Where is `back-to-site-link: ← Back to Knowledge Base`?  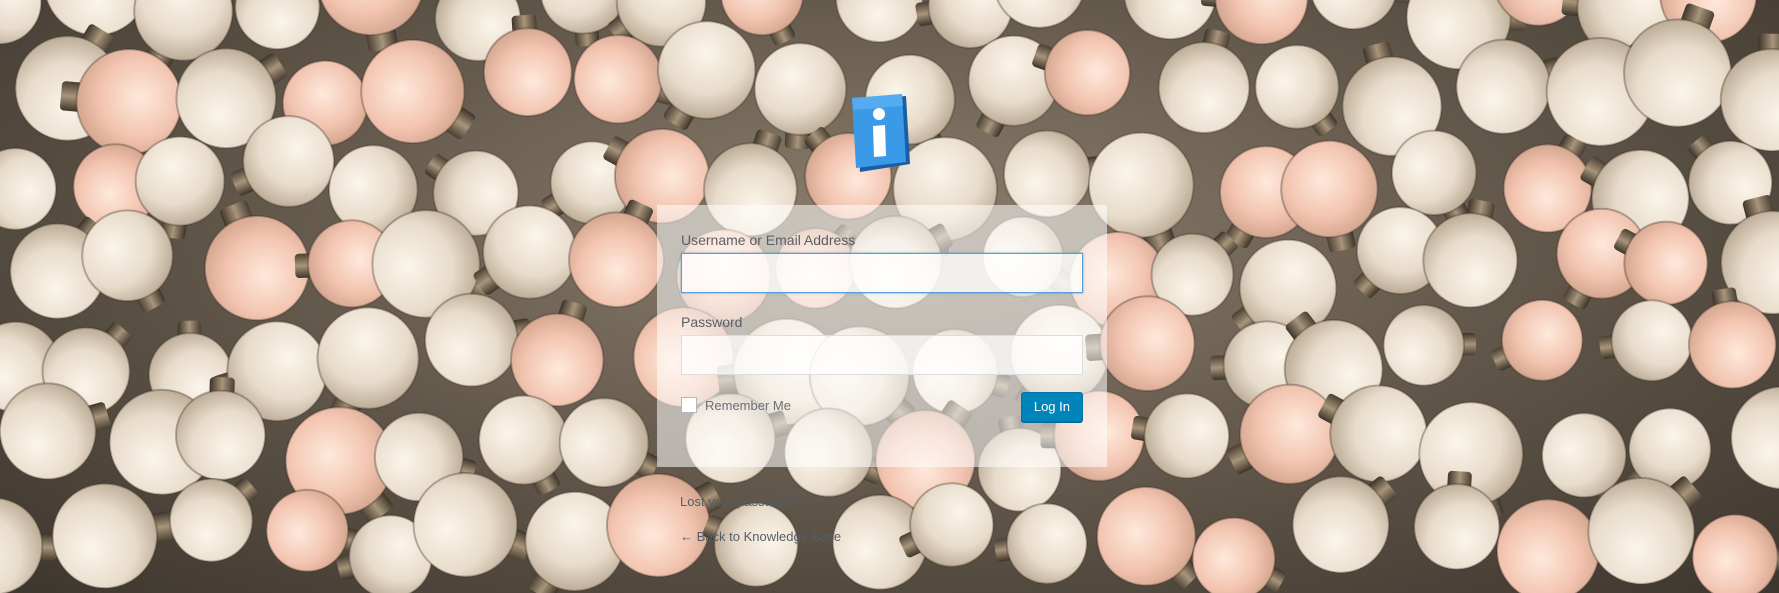
back-to-site-link: ← Back to Knowledge Base is located at coordinates (760, 536).